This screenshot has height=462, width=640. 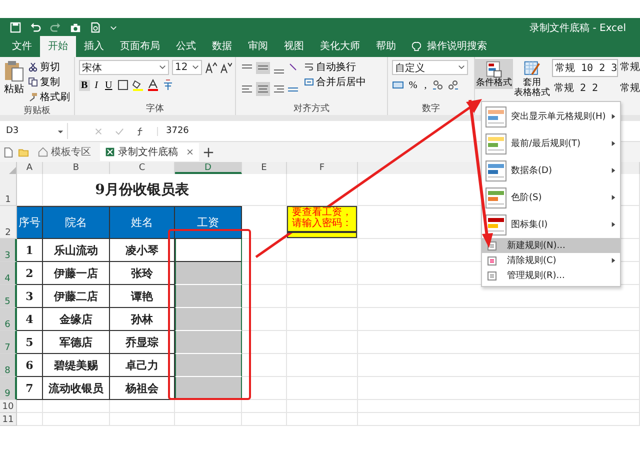 What do you see at coordinates (35, 131) in the screenshot?
I see `name-box: D3` at bounding box center [35, 131].